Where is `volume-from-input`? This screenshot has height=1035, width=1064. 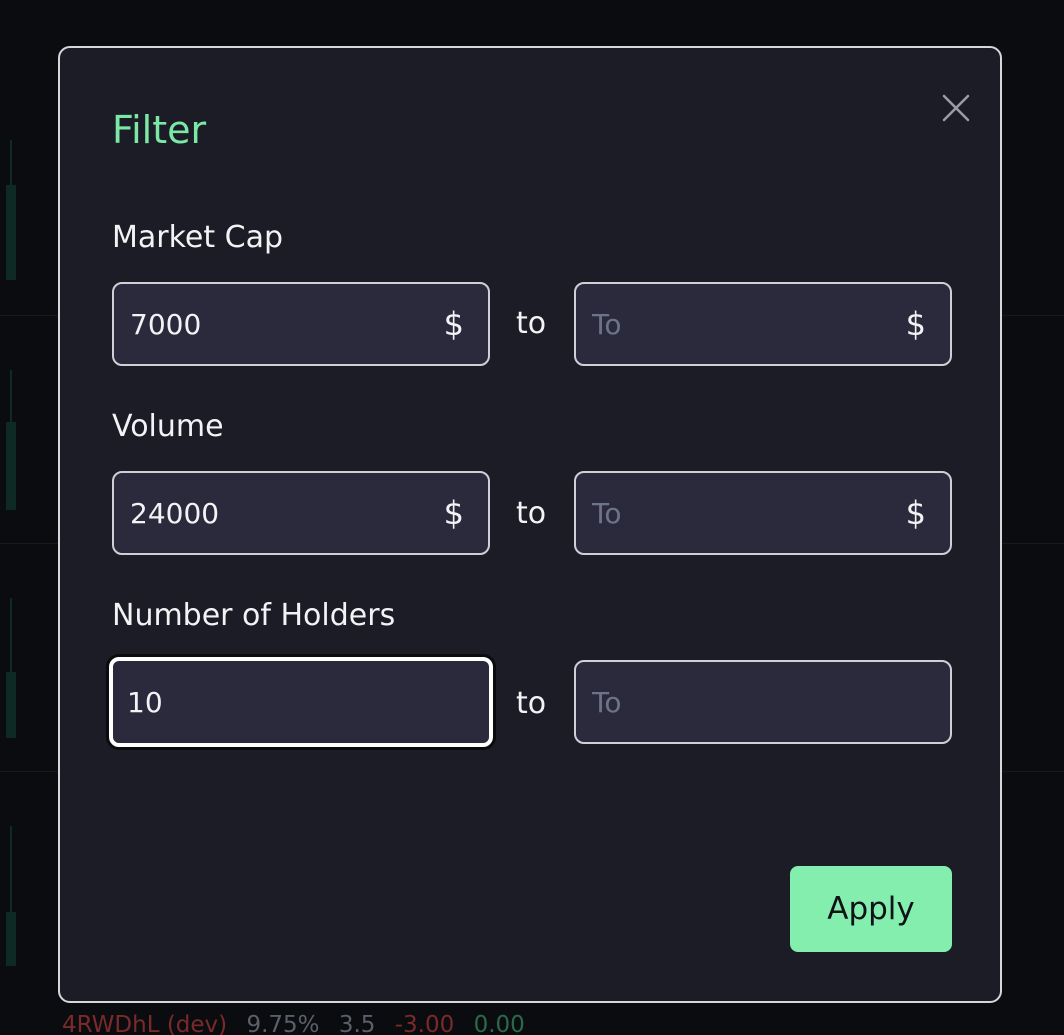
volume-from-input is located at coordinates (275, 513).